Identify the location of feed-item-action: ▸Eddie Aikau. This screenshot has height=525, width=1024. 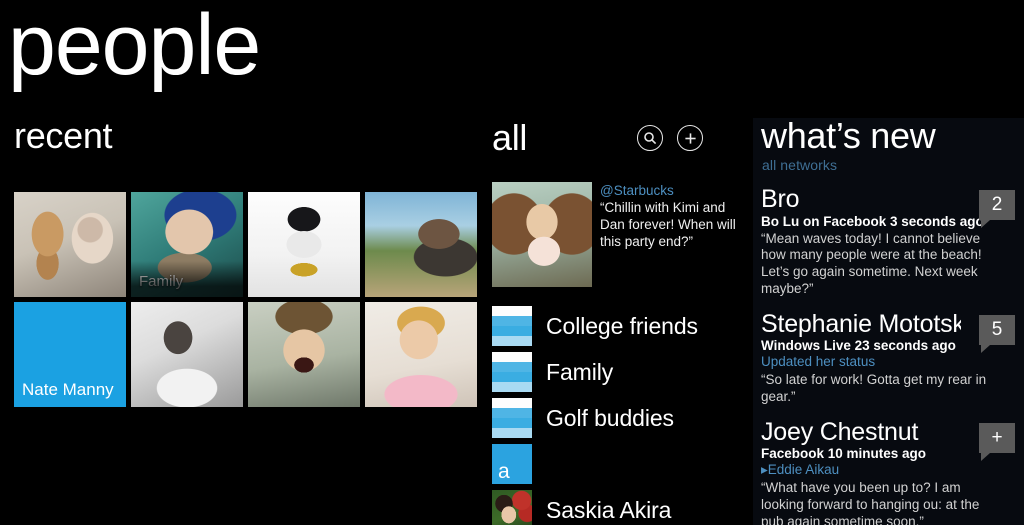
(889, 470).